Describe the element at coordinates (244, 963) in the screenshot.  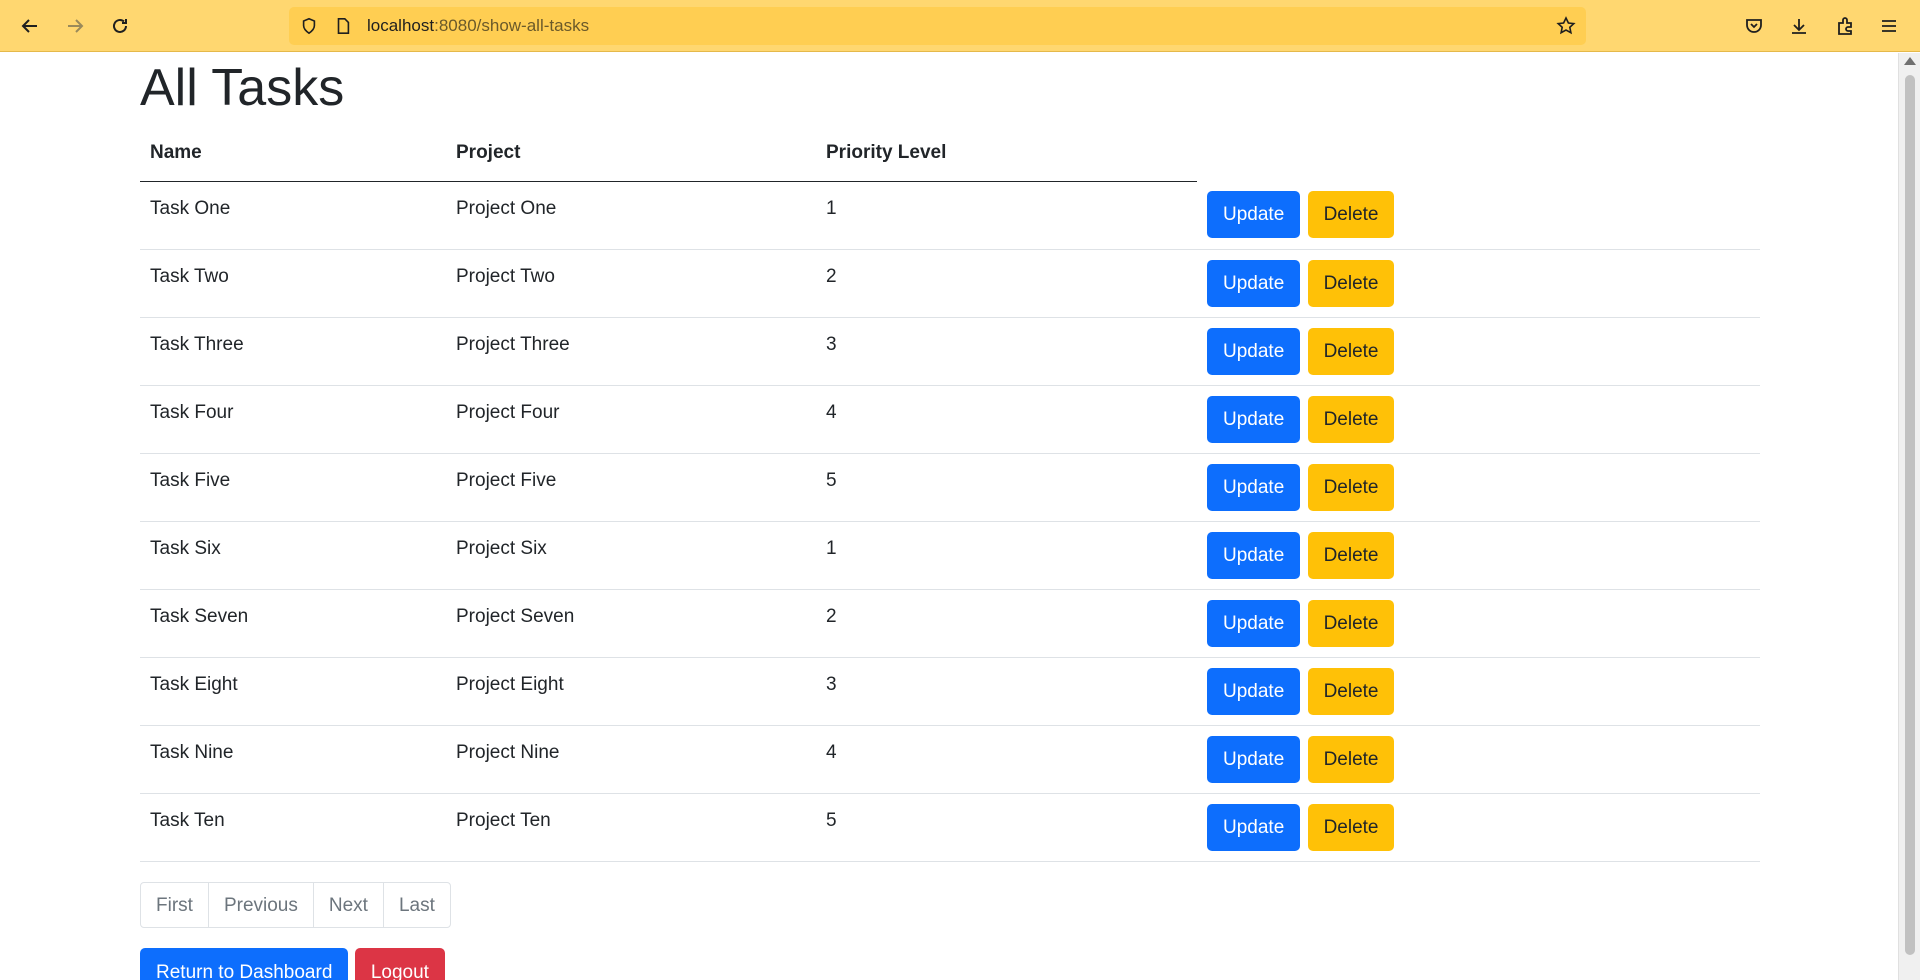
I see `return-to-dashboard-button: Return to Dashboard` at that location.